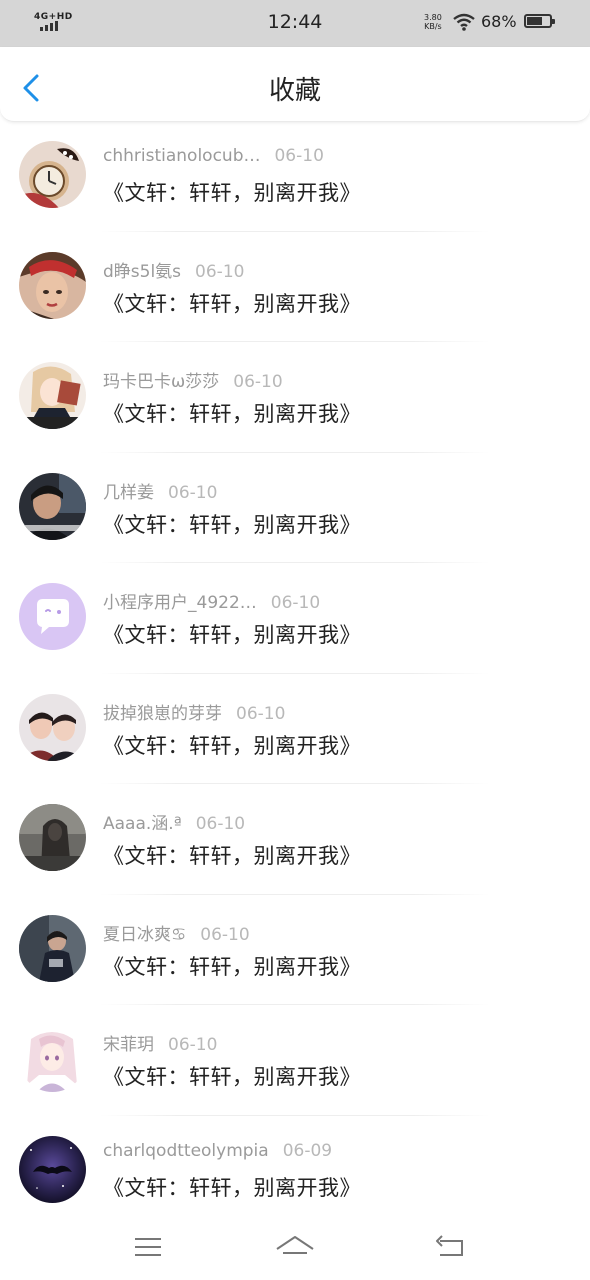 This screenshot has width=590, height=1280. I want to click on item-meta: 几样姜 06-10, so click(160, 490).